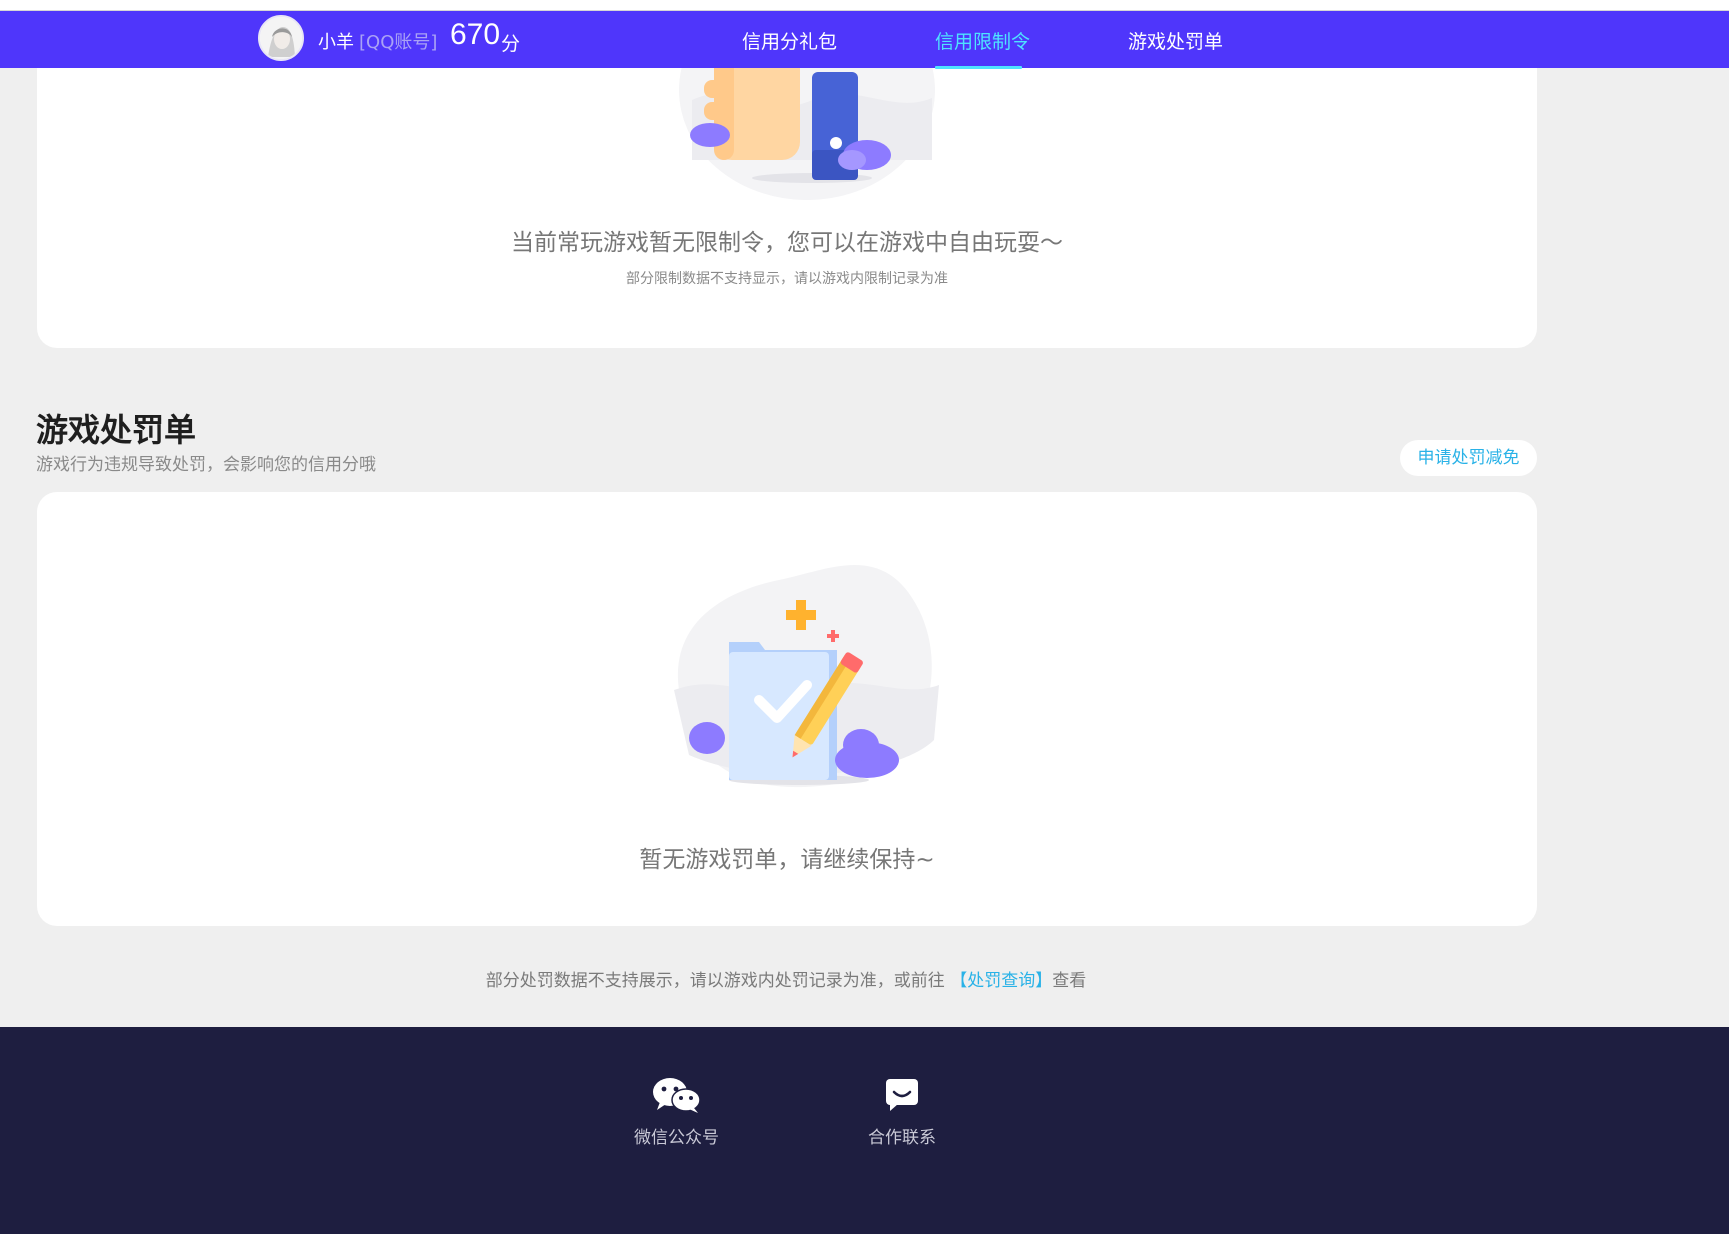  What do you see at coordinates (336, 42) in the screenshot?
I see `user-name: 小羊` at bounding box center [336, 42].